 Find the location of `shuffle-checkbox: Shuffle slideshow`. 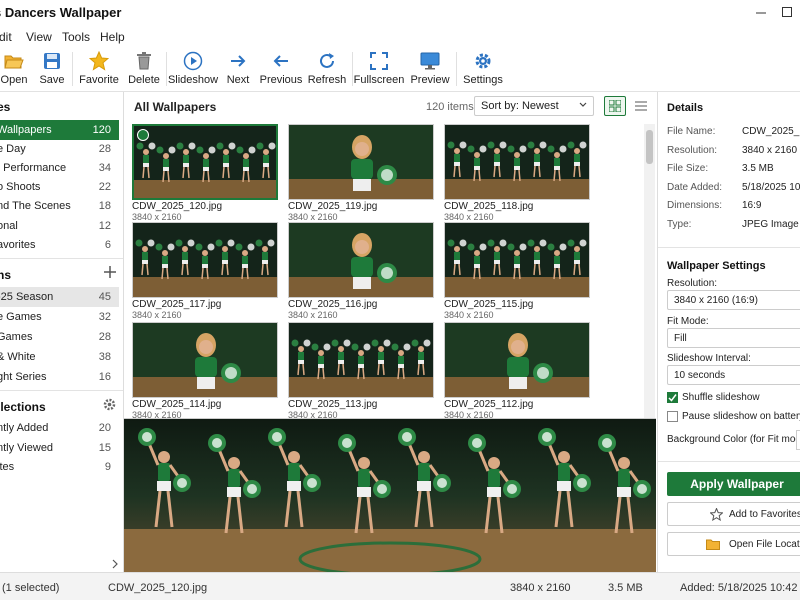

shuffle-checkbox: Shuffle slideshow is located at coordinates (713, 397).